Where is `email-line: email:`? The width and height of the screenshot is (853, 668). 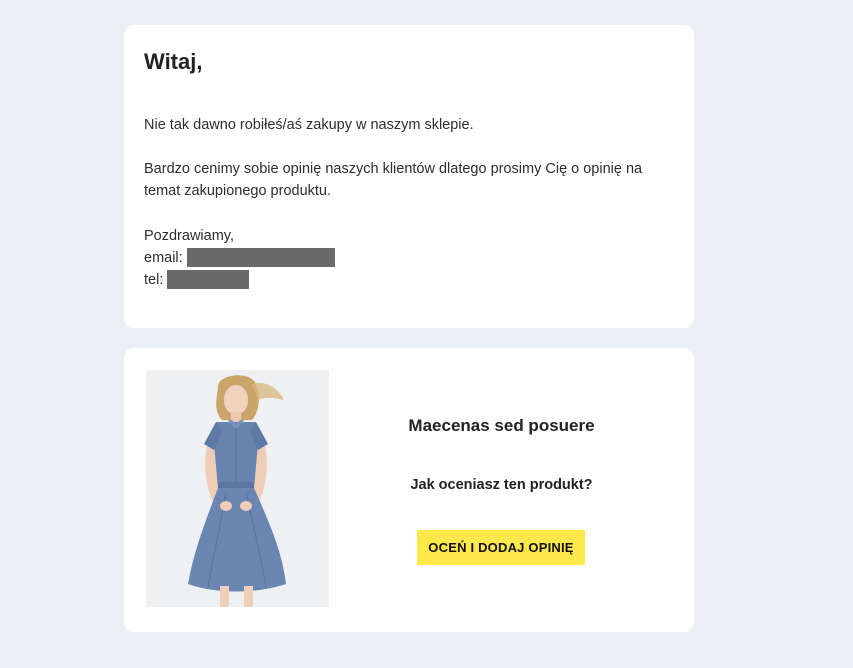 email-line: email: is located at coordinates (409, 258).